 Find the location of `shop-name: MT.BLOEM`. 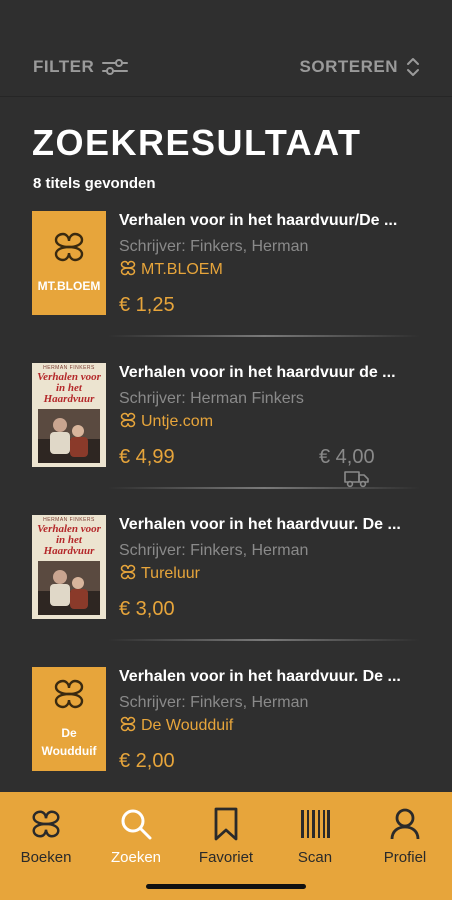

shop-name: MT.BLOEM is located at coordinates (182, 269).